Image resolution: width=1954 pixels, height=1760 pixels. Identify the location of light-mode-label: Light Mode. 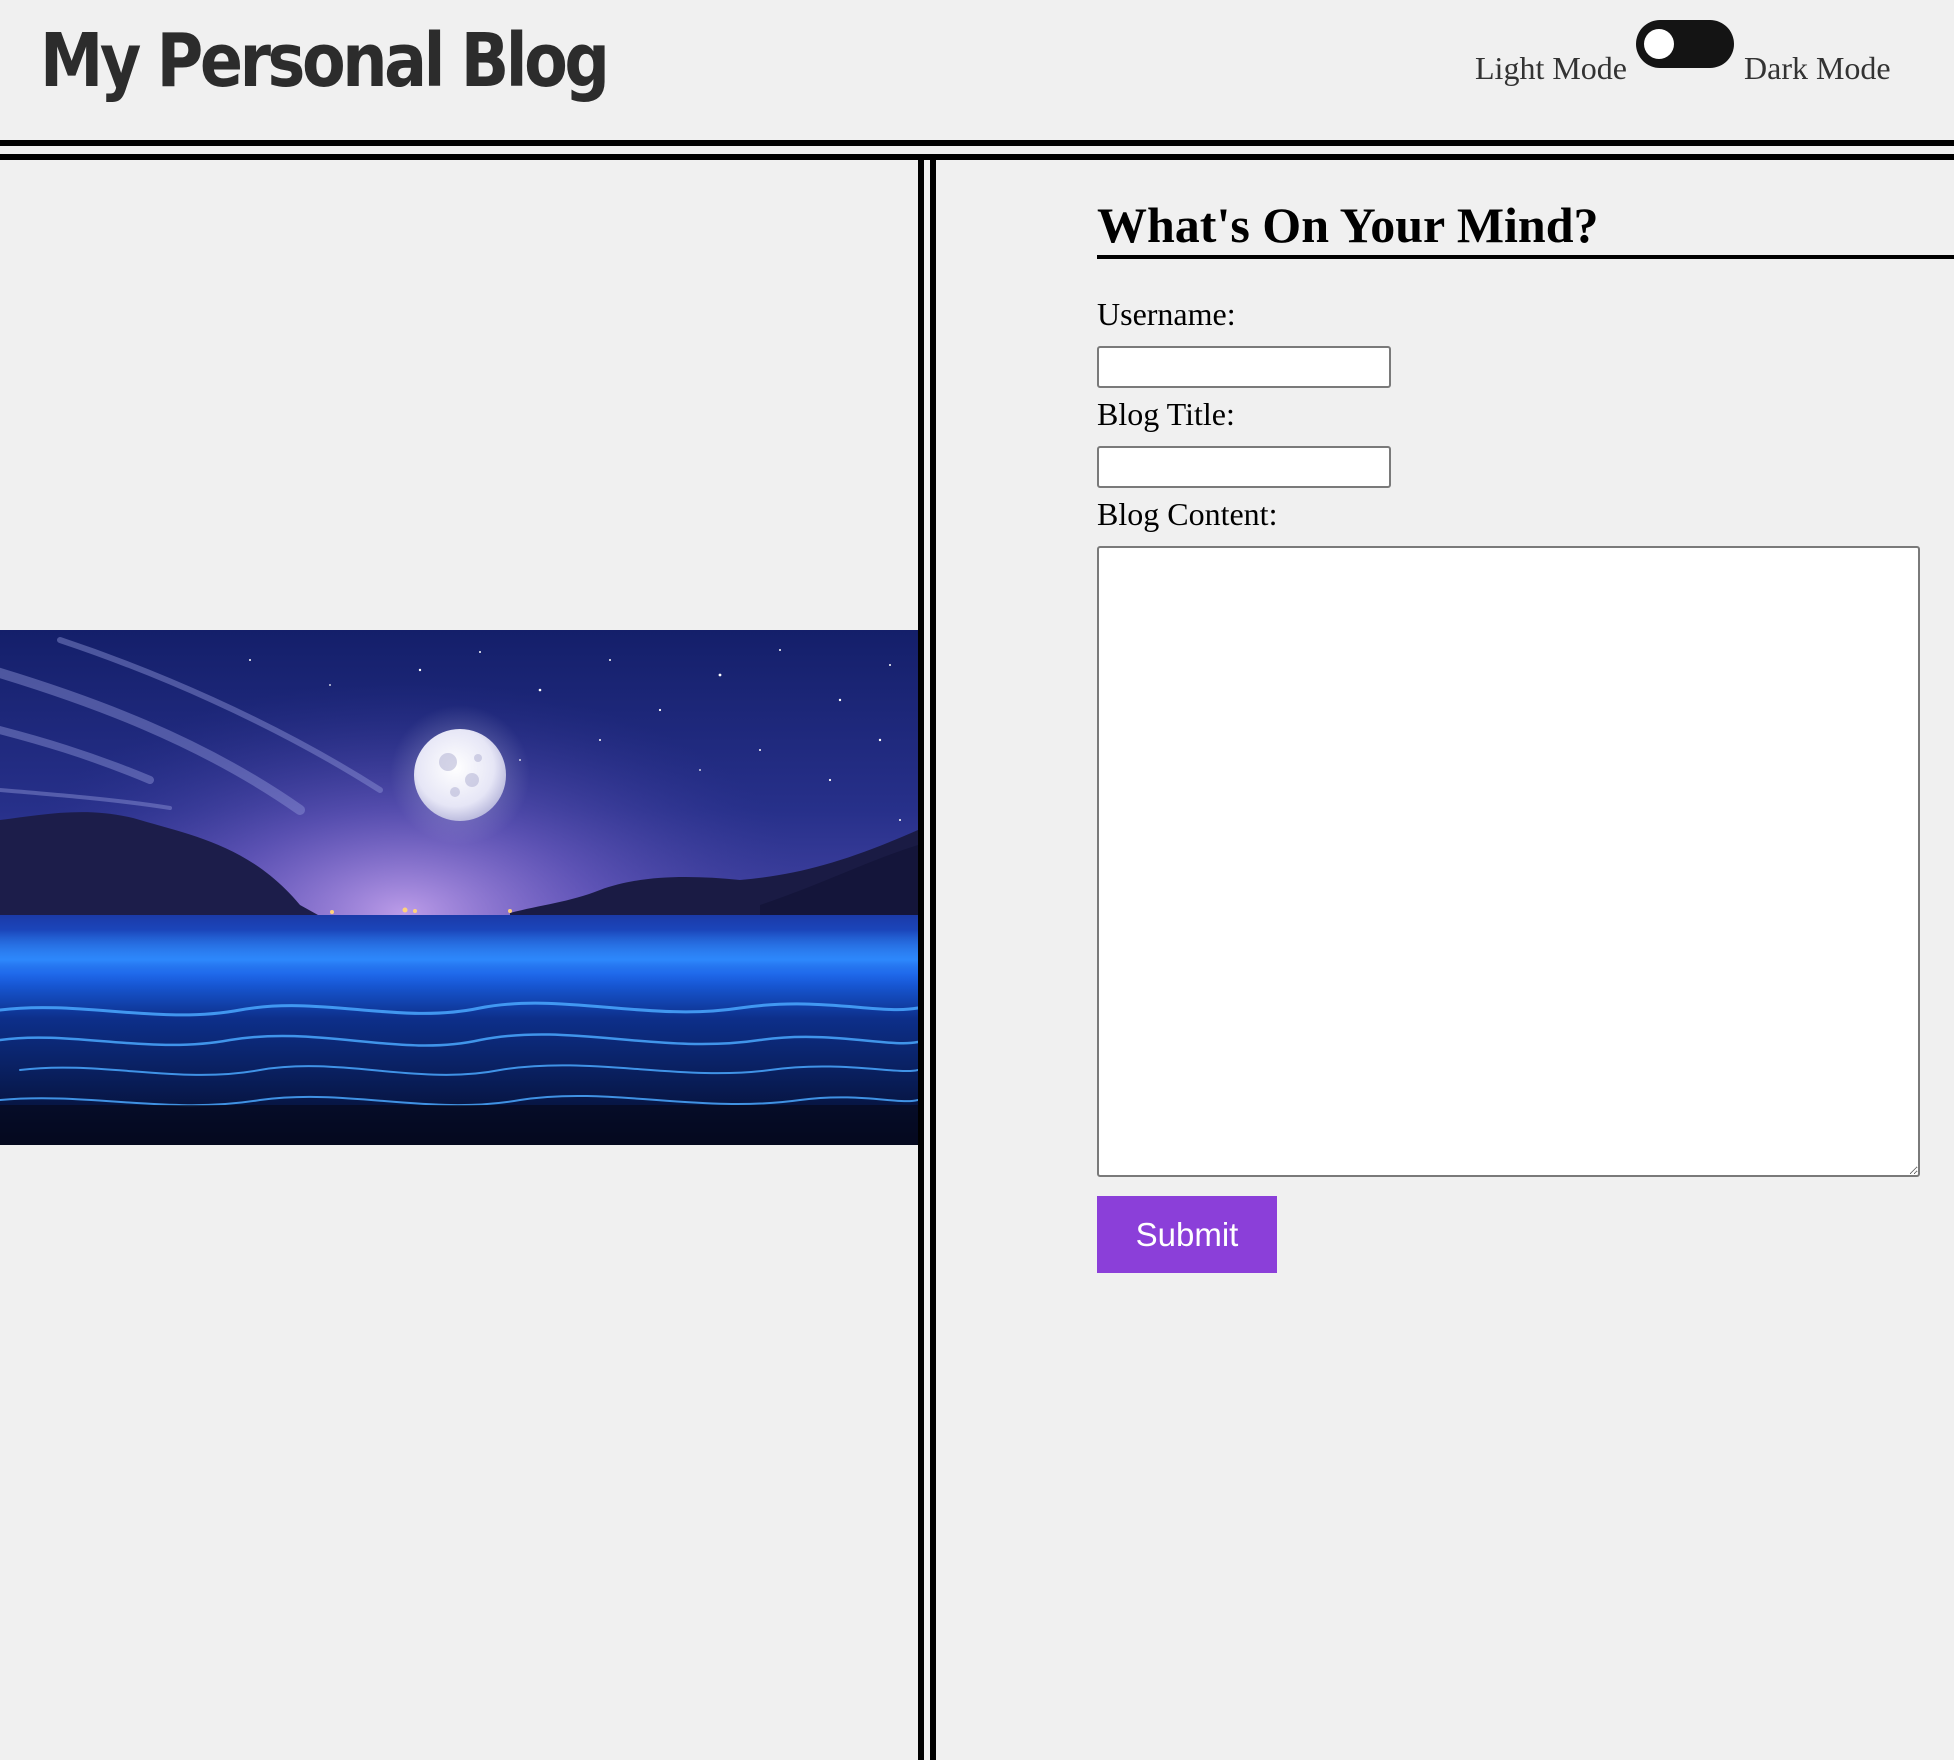
(1551, 68).